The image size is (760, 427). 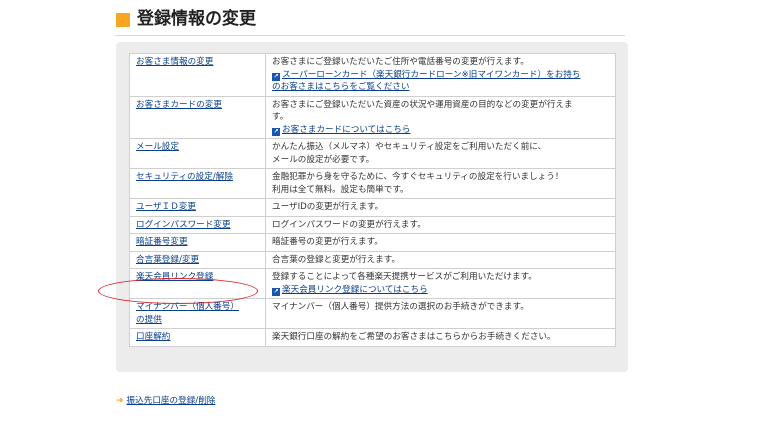 I want to click on row-description: お客さまにご登録いただいたご住所や電話番号の変更が行えます。, so click(x=400, y=62).